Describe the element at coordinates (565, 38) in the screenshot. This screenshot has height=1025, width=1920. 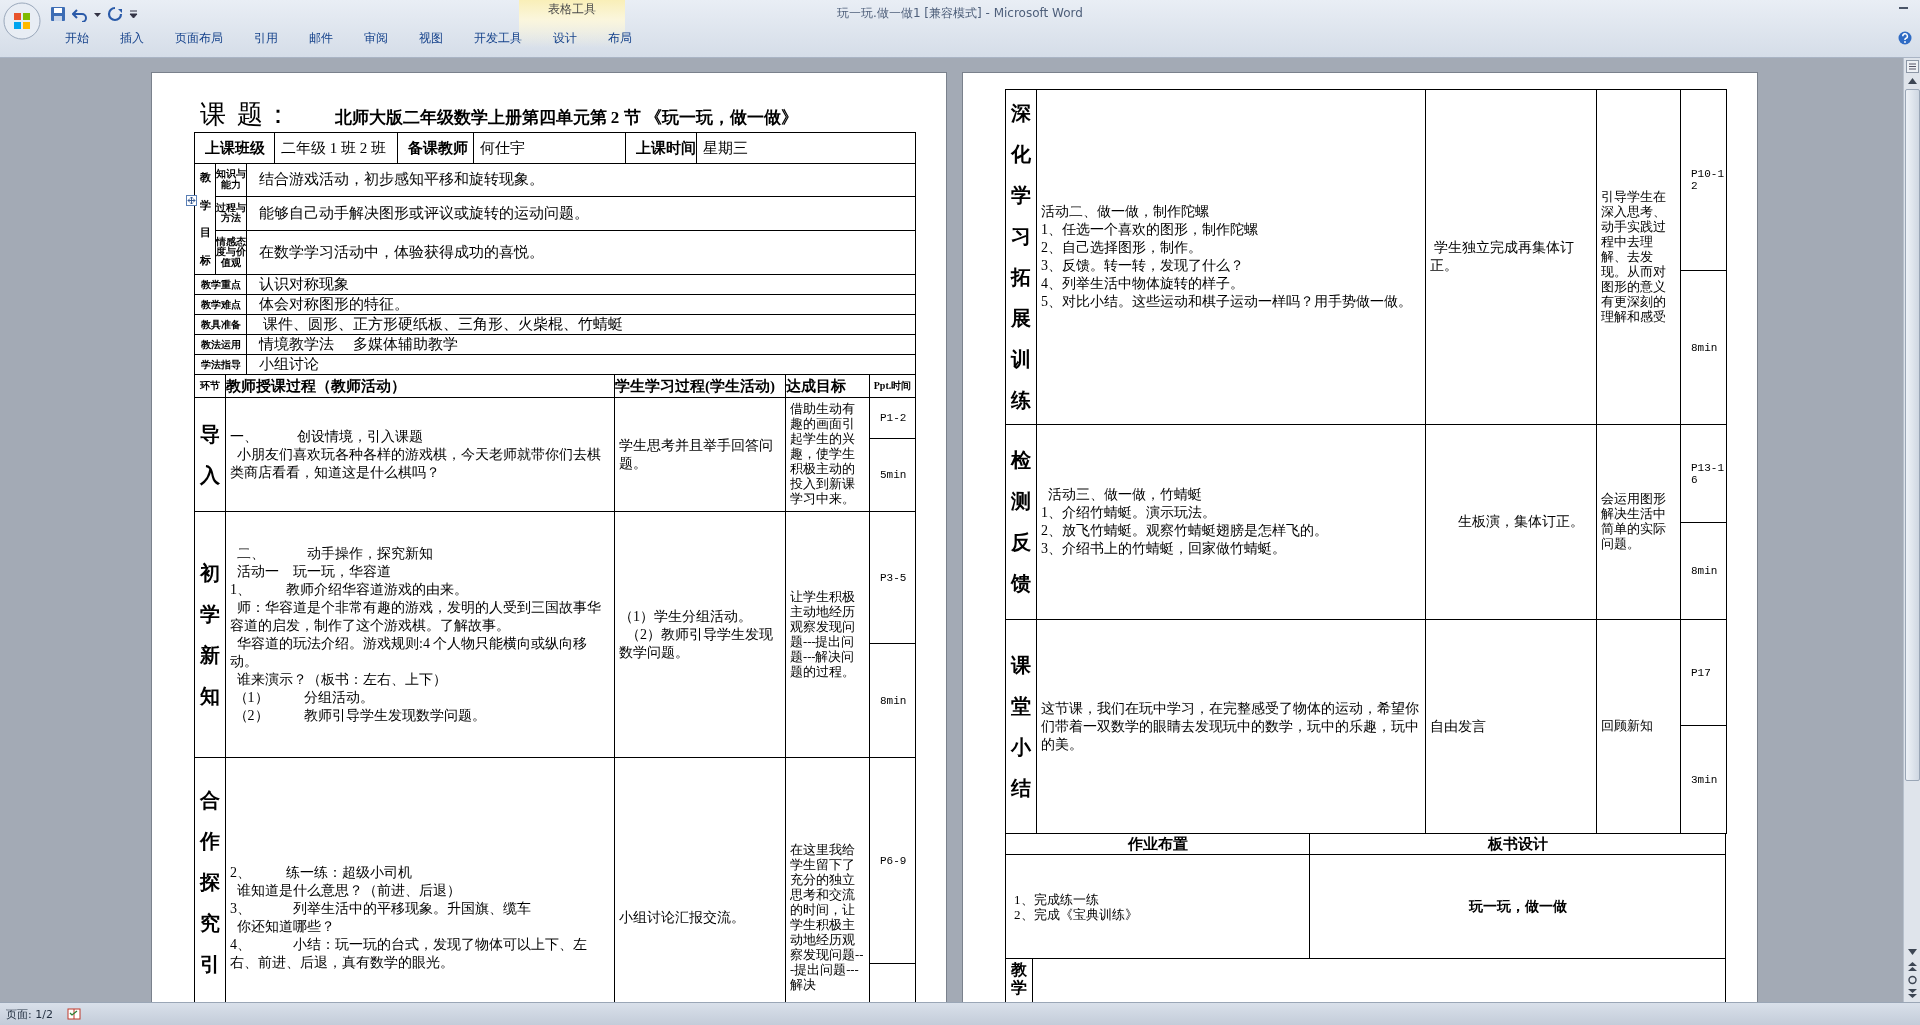
I see `ribbon-tab: 设计` at that location.